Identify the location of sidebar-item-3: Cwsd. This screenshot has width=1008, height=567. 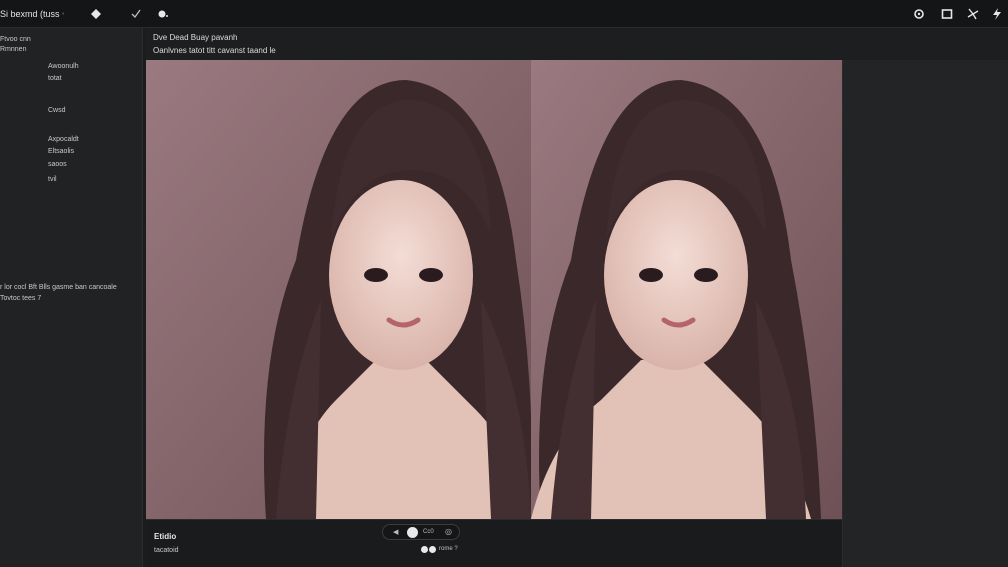
(57, 110).